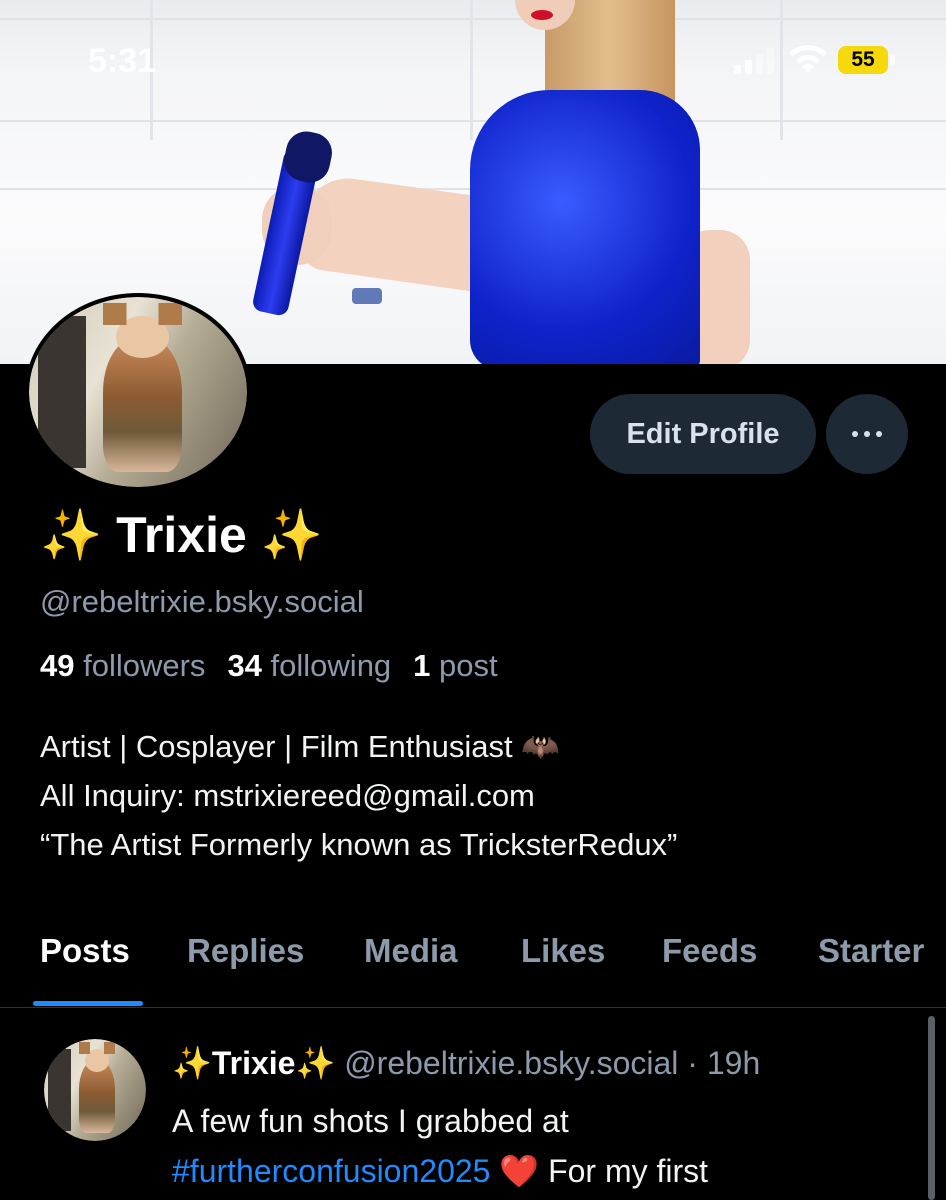 This screenshot has width=946, height=1200. I want to click on followers-link: 49 followers, so click(122, 665).